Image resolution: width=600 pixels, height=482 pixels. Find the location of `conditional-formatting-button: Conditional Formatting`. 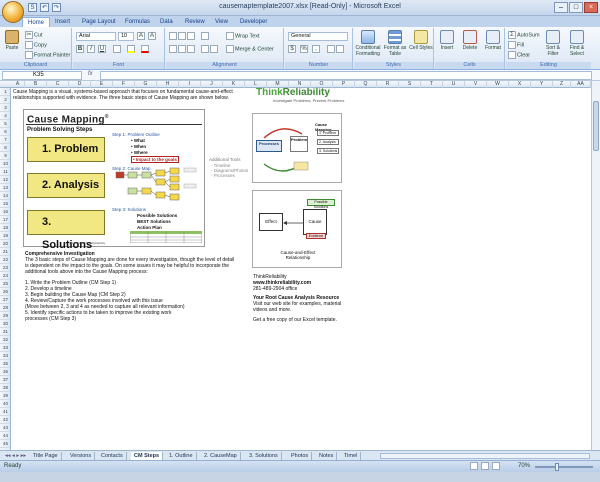

conditional-formatting-button: Conditional Formatting is located at coordinates (368, 43).